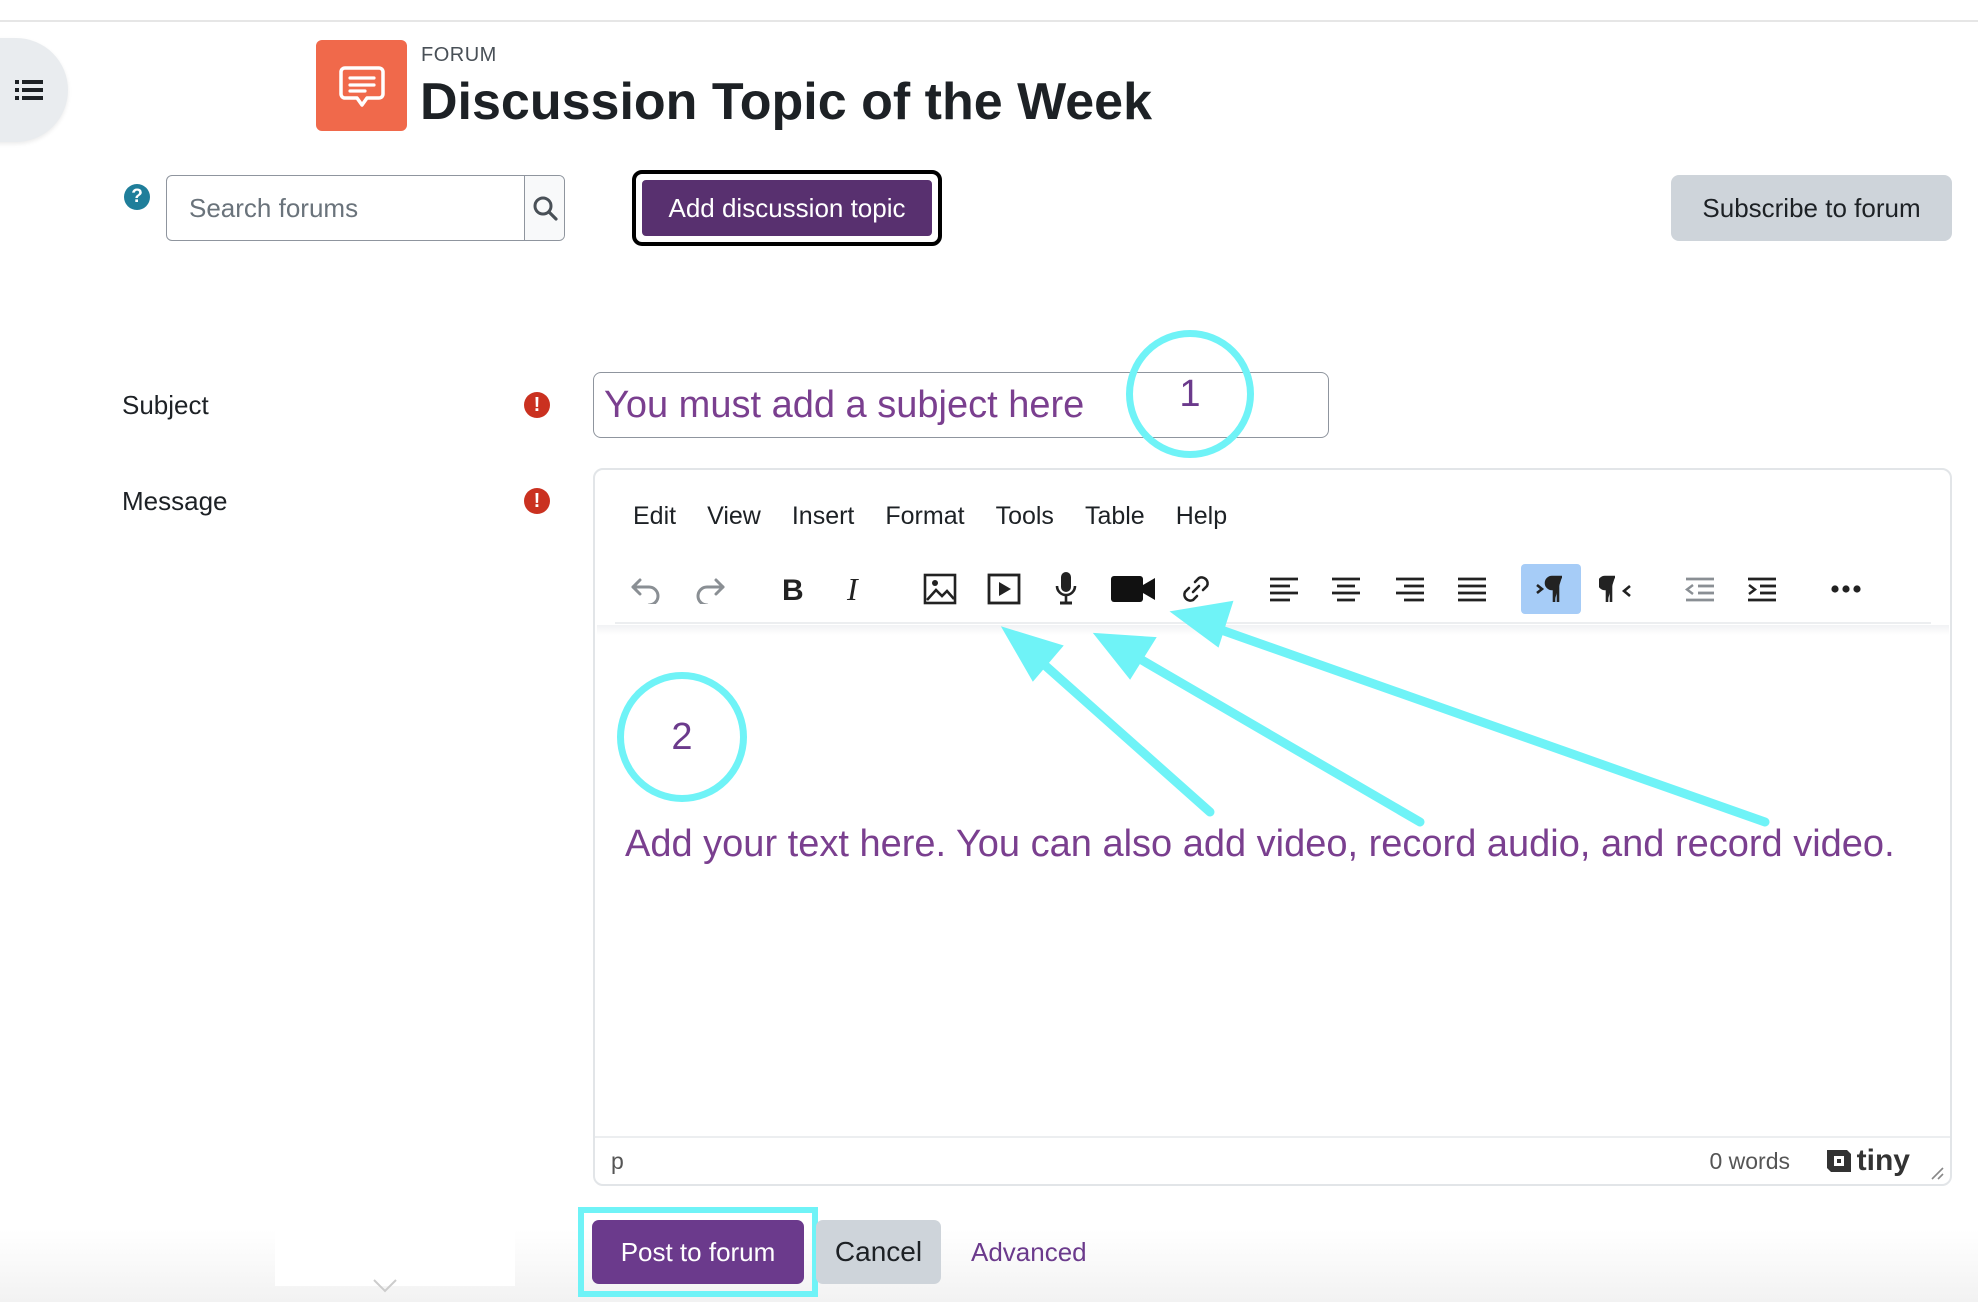 This screenshot has height=1302, width=1978. I want to click on media-play-icon, so click(1004, 589).